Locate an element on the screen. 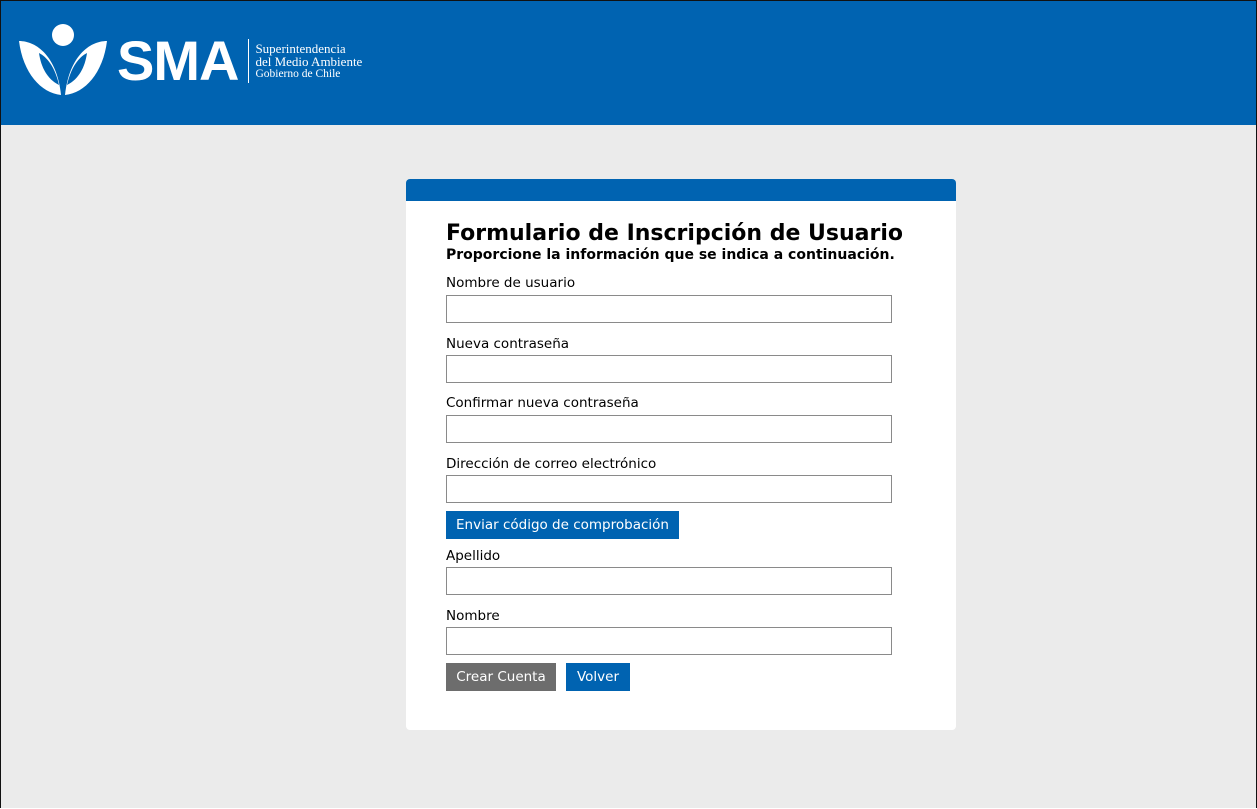 The image size is (1257, 809). brand-subtitle-line-2: del Medio Ambiente is located at coordinates (309, 61).